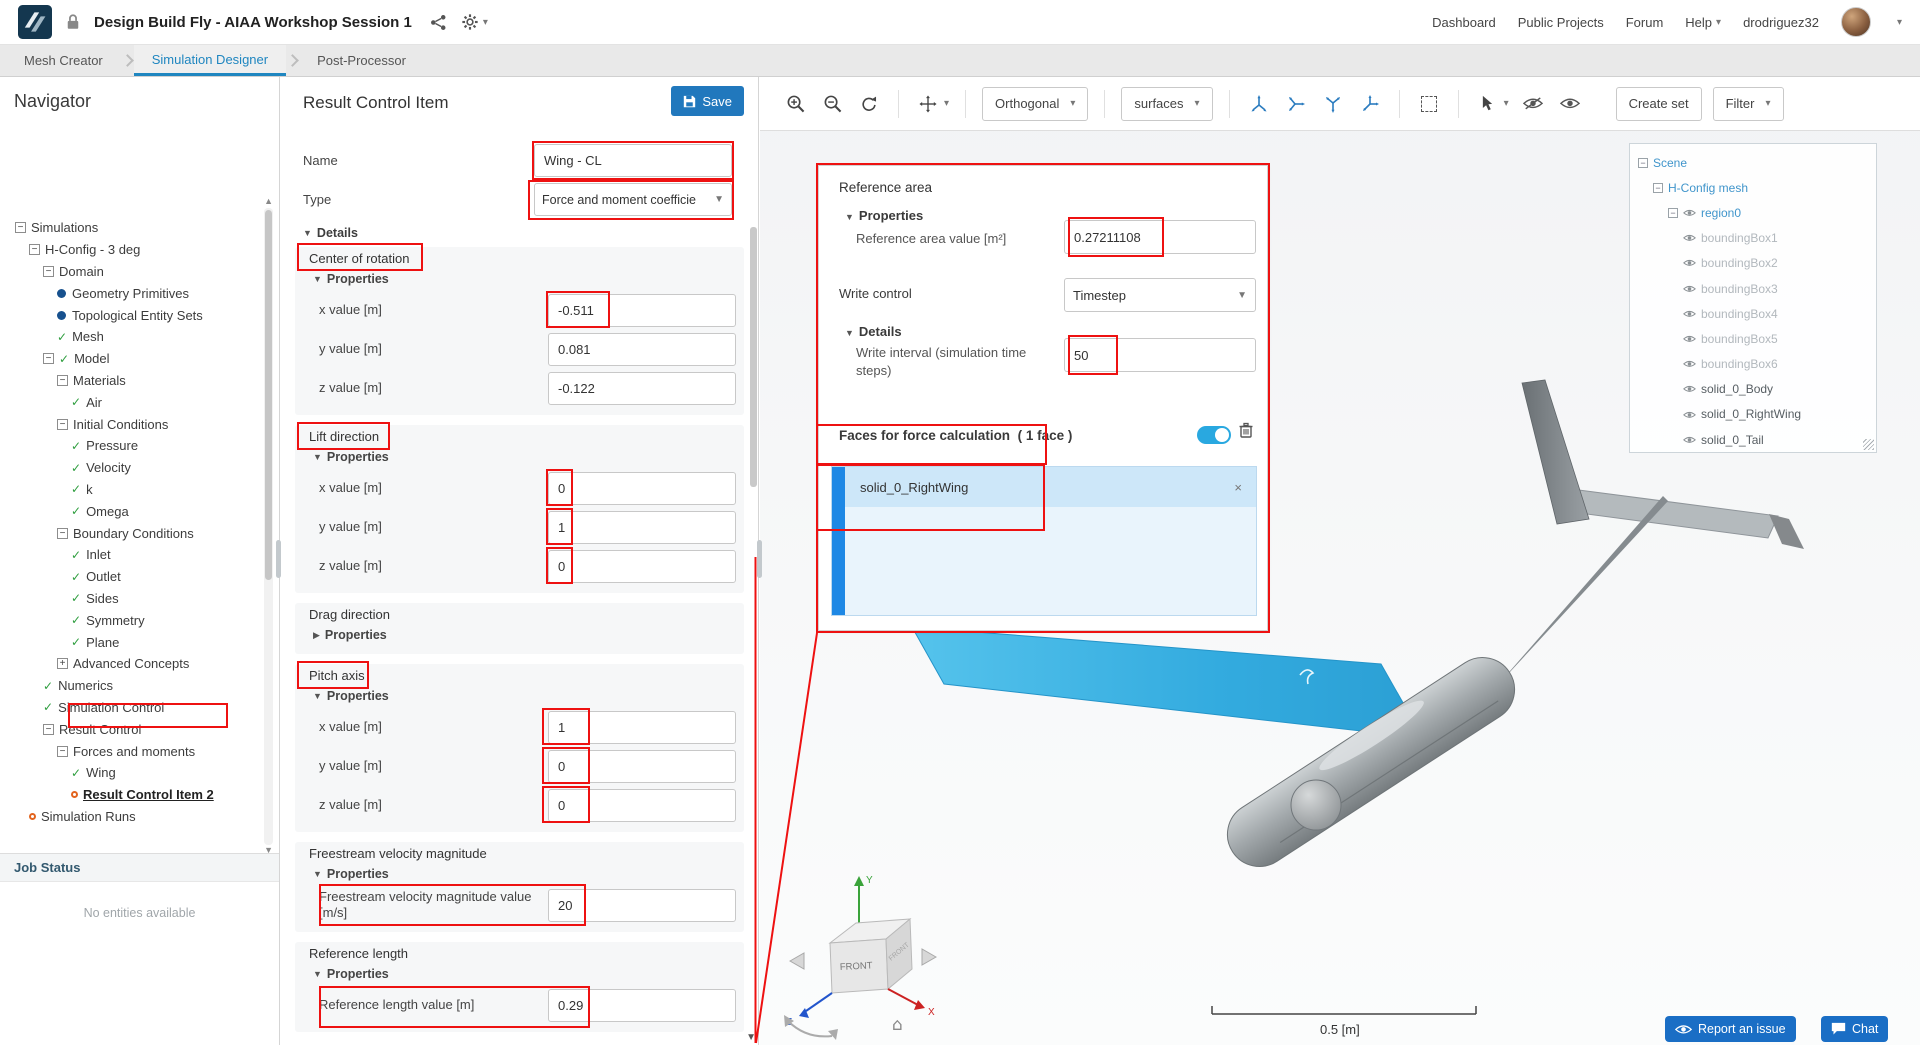 The width and height of the screenshot is (1920, 1045). What do you see at coordinates (129, 664) in the screenshot?
I see `navigator-item-advanced-concepts: + Advanced Concepts` at bounding box center [129, 664].